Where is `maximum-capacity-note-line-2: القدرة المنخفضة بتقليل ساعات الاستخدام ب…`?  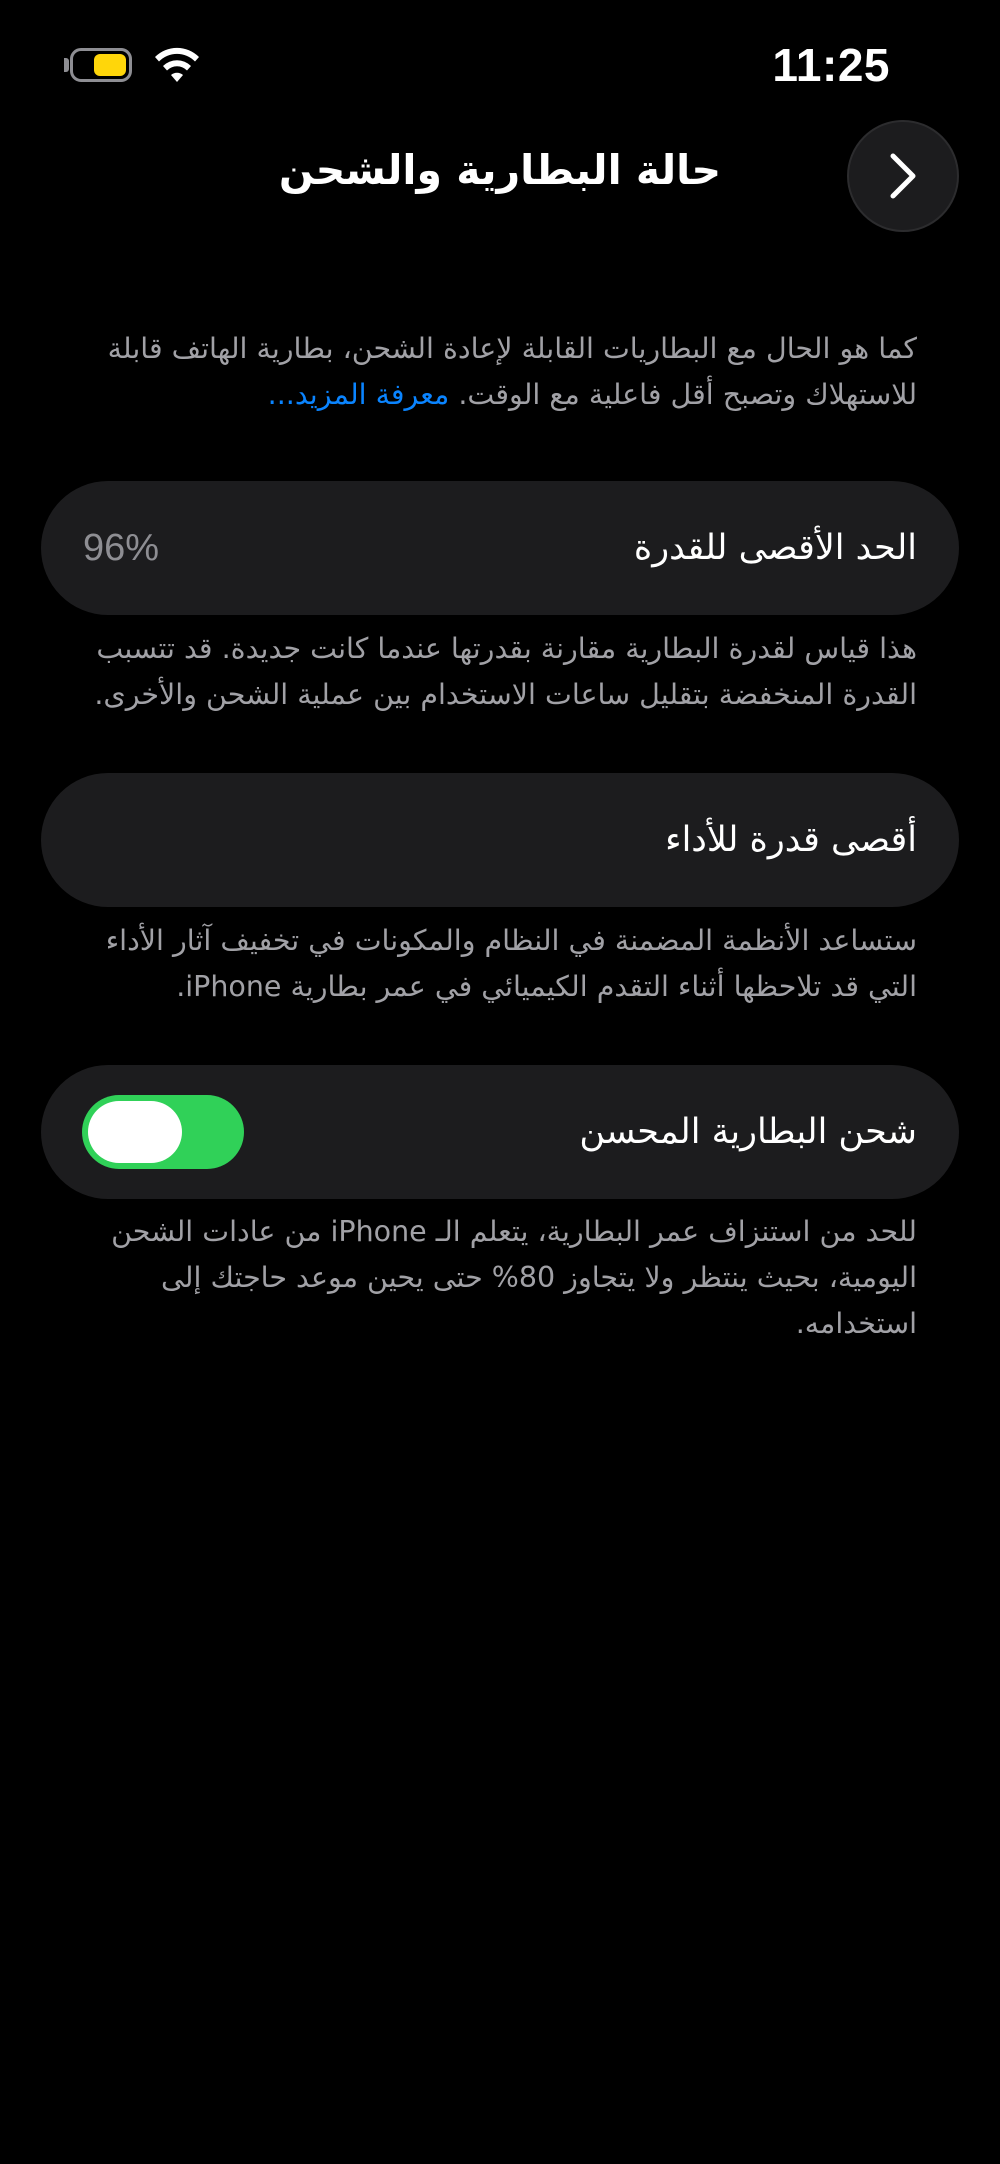
maximum-capacity-note-line-2: القدرة المنخفضة بتقليل ساعات الاستخدام ب… is located at coordinates (505, 694).